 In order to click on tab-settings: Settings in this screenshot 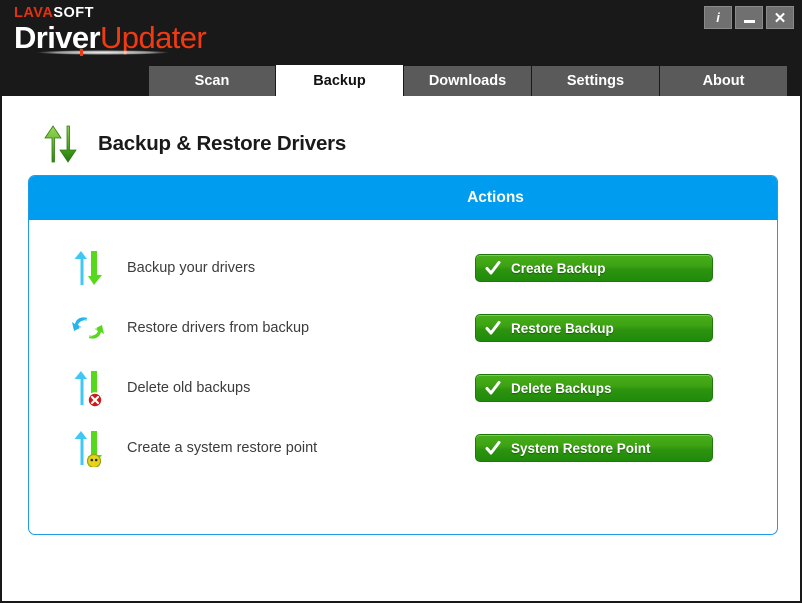, I will do `click(596, 81)`.